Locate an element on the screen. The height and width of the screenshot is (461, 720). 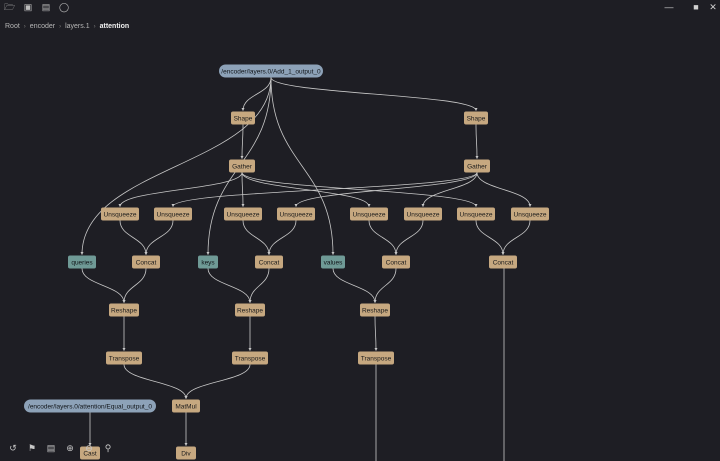
edge-unsq7-concat4 is located at coordinates (490, 238).